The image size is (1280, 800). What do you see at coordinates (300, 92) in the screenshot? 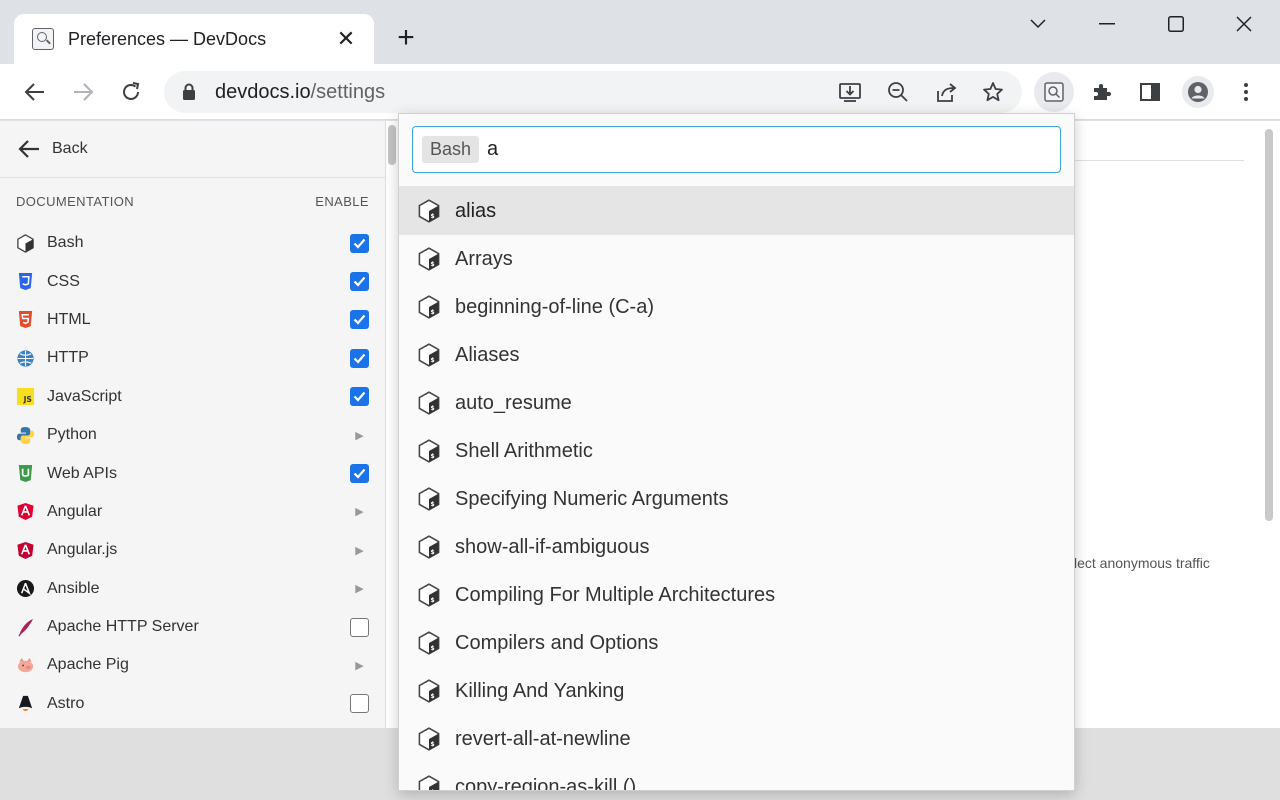
I see `url-text: devdocs.io/settings` at bounding box center [300, 92].